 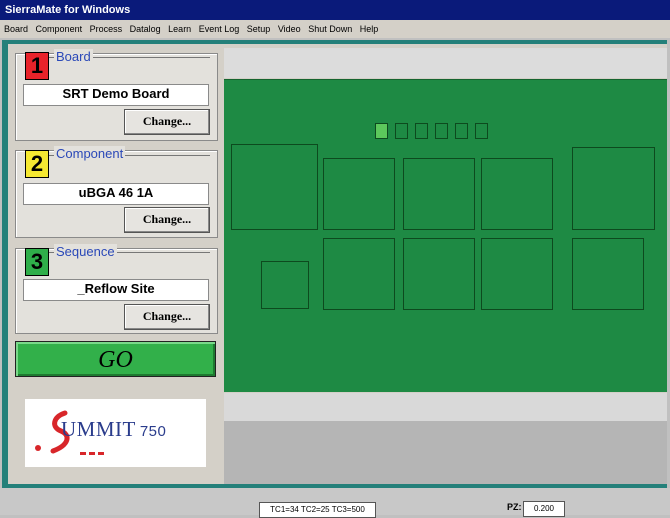 What do you see at coordinates (16, 29) in the screenshot?
I see `menu-board: Board` at bounding box center [16, 29].